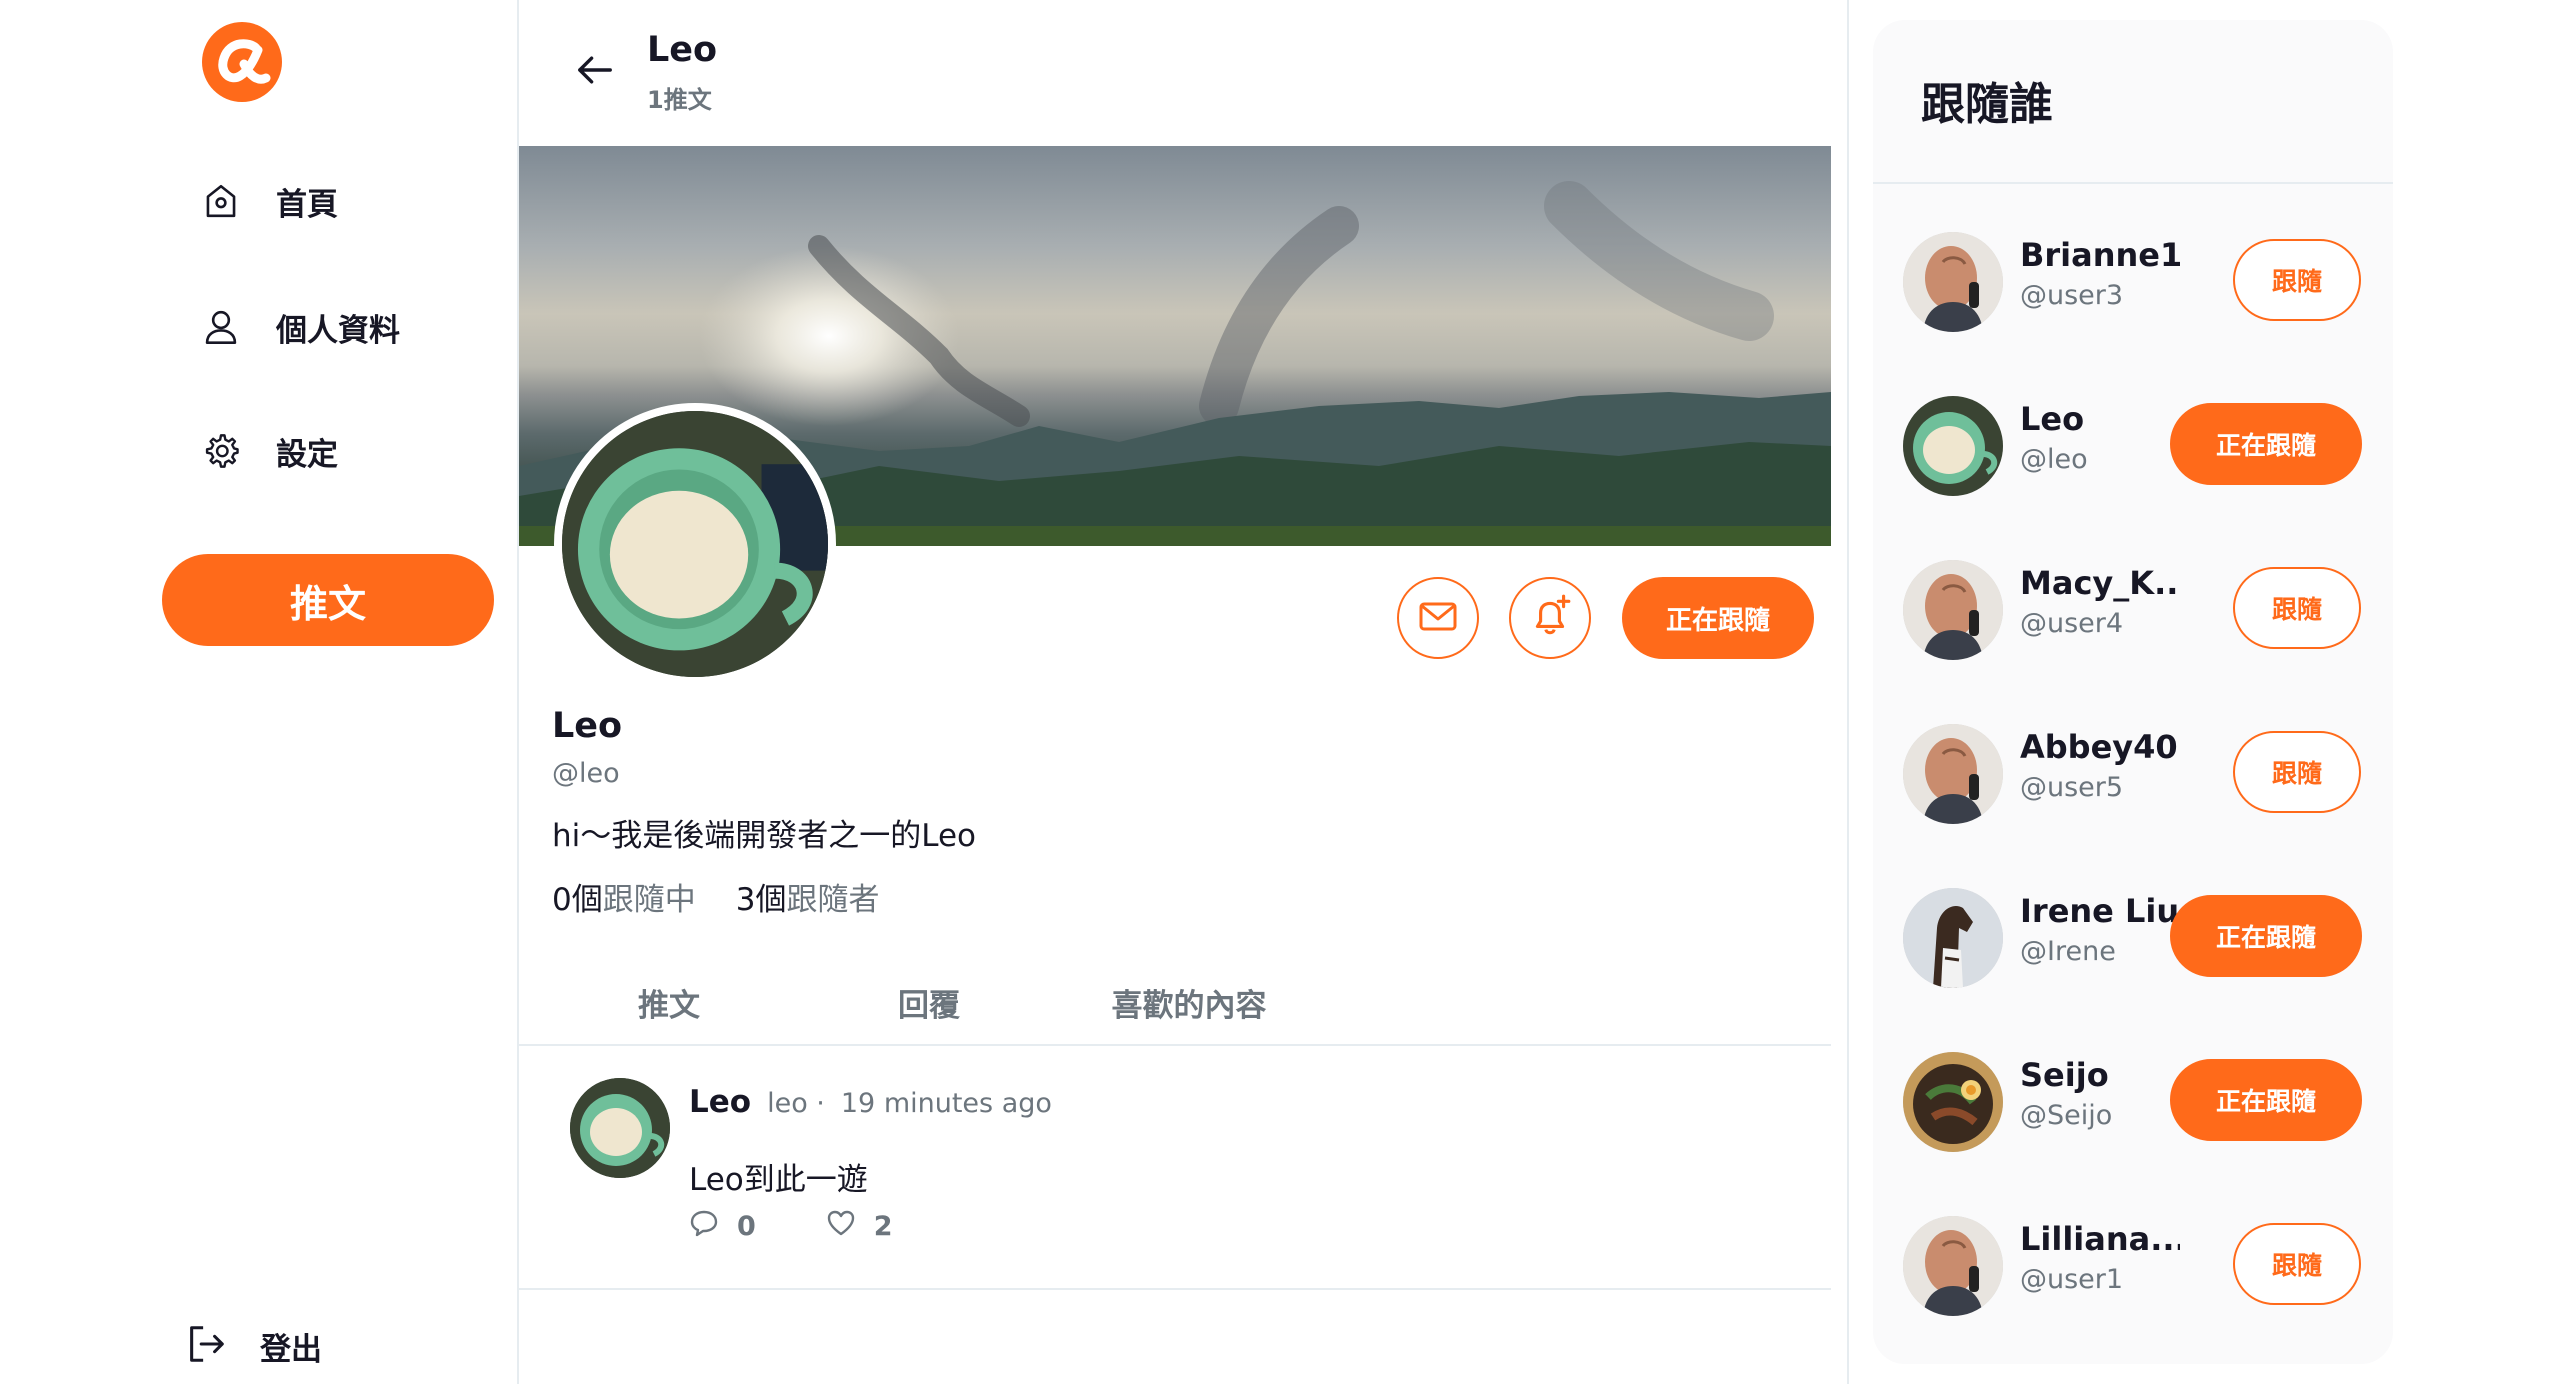 The height and width of the screenshot is (1384, 2558). I want to click on follow-user-handle: @user3, so click(2072, 295).